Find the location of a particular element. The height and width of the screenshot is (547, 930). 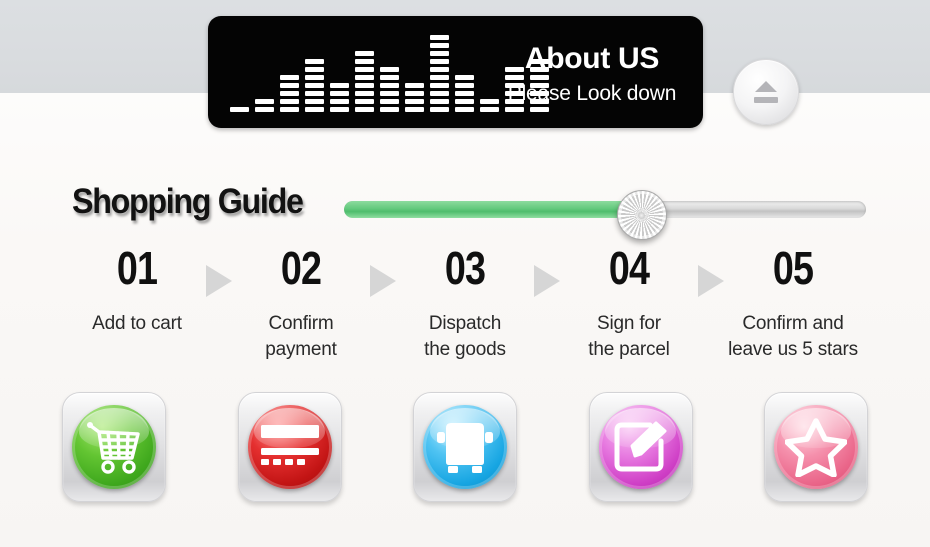

step-03: 03 Dispatch the goods is located at coordinates (465, 303).